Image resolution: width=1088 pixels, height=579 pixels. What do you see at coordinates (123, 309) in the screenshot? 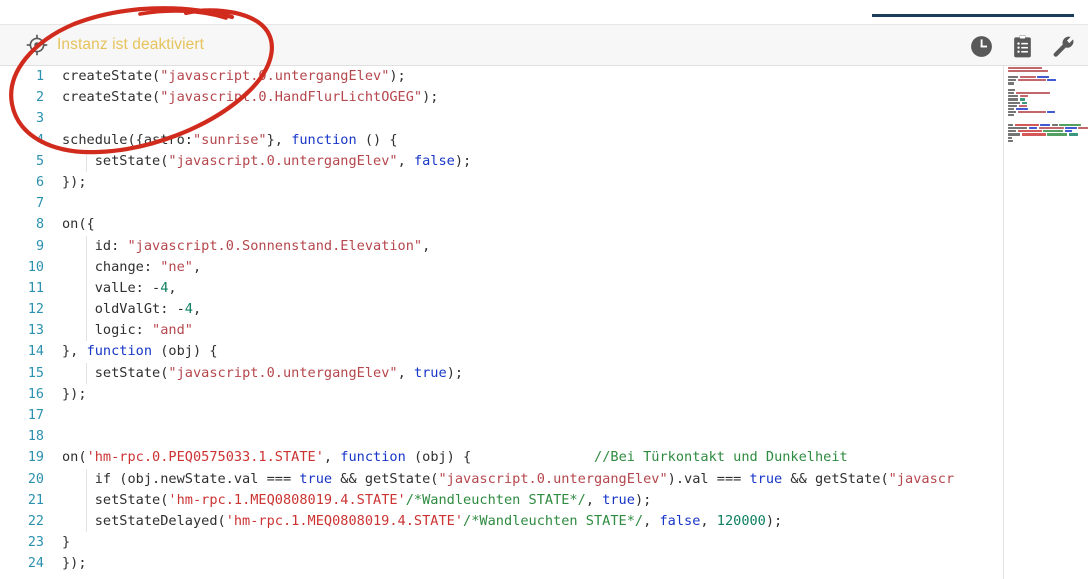
I see `code-token: oldValGt: -` at bounding box center [123, 309].